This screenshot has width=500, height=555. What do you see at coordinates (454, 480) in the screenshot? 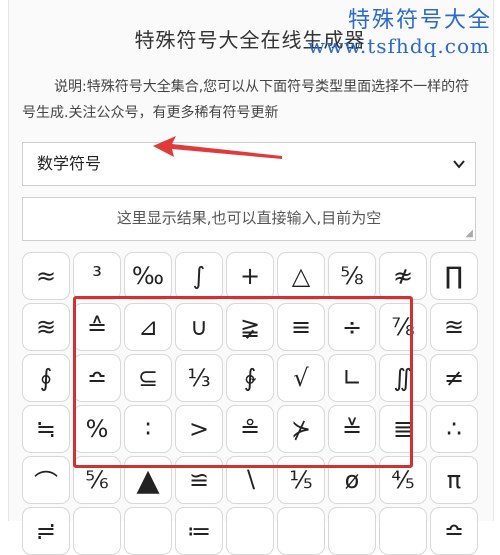
I see `symbol-button: π` at bounding box center [454, 480].